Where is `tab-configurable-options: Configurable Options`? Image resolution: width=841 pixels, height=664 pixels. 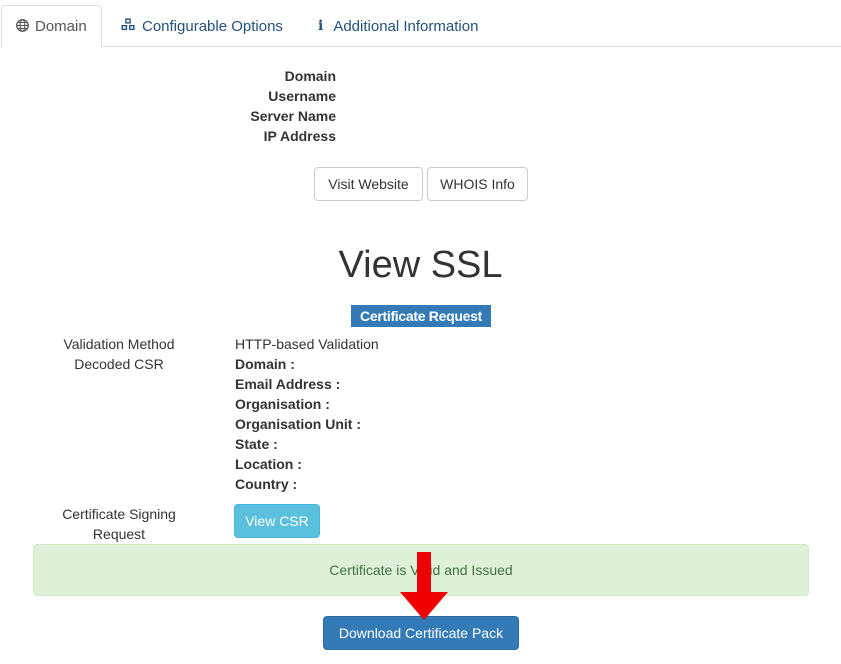
tab-configurable-options: Configurable Options is located at coordinates (202, 26).